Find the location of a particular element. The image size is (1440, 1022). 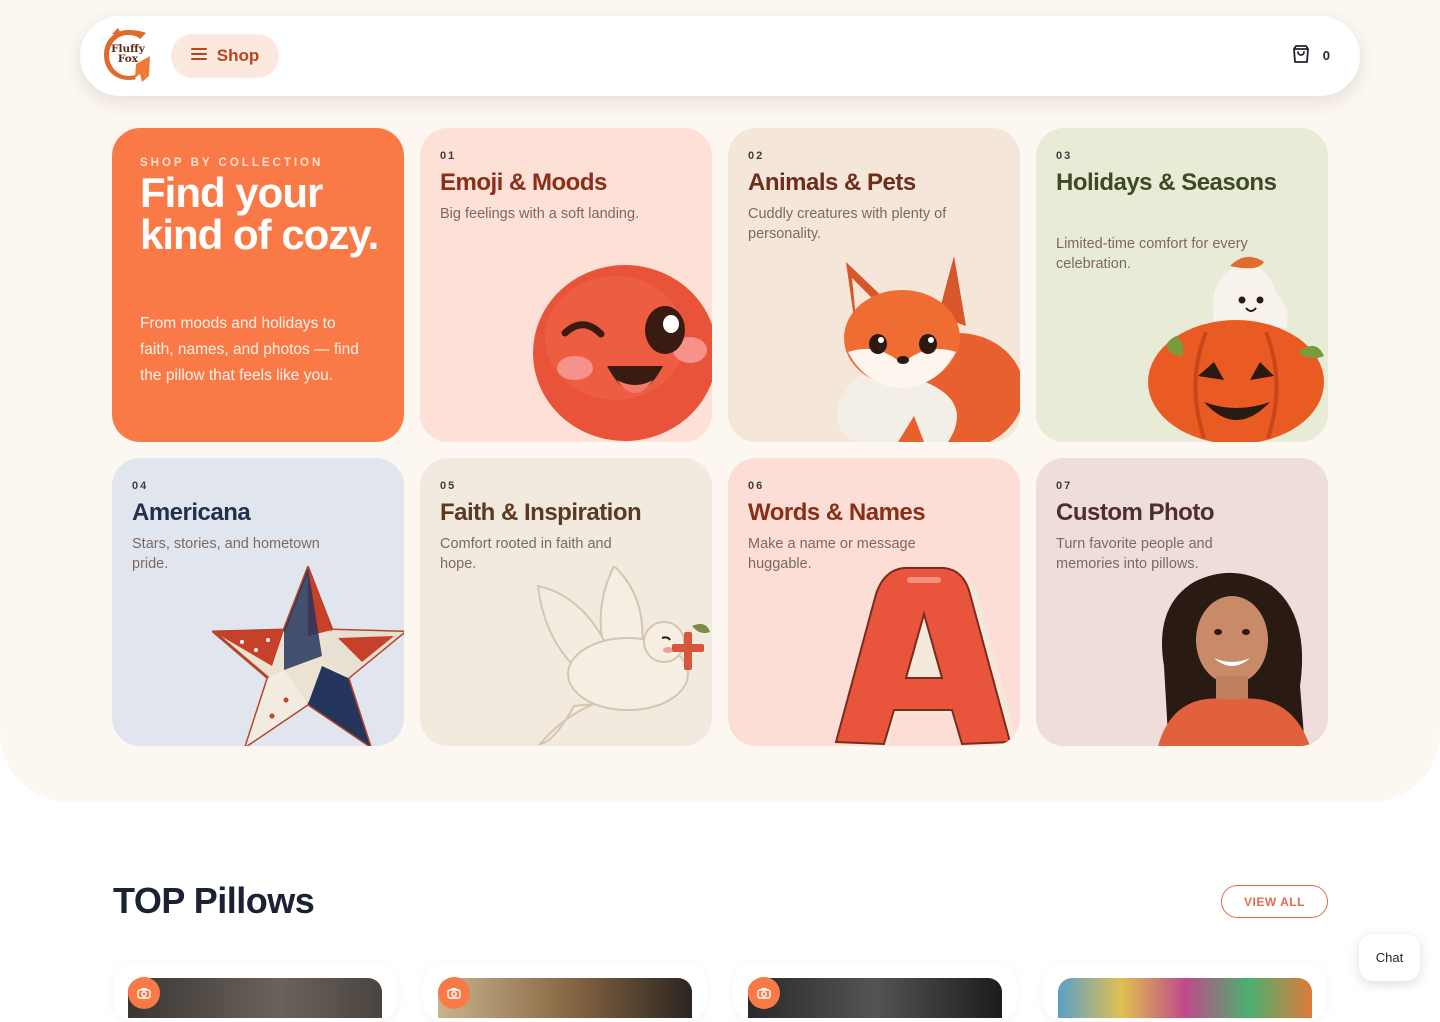

letter-a-pillow-image is located at coordinates (924, 656).